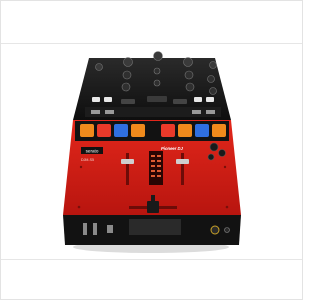  What do you see at coordinates (92, 151) in the screenshot?
I see `serato-badge-text: serato` at bounding box center [92, 151].